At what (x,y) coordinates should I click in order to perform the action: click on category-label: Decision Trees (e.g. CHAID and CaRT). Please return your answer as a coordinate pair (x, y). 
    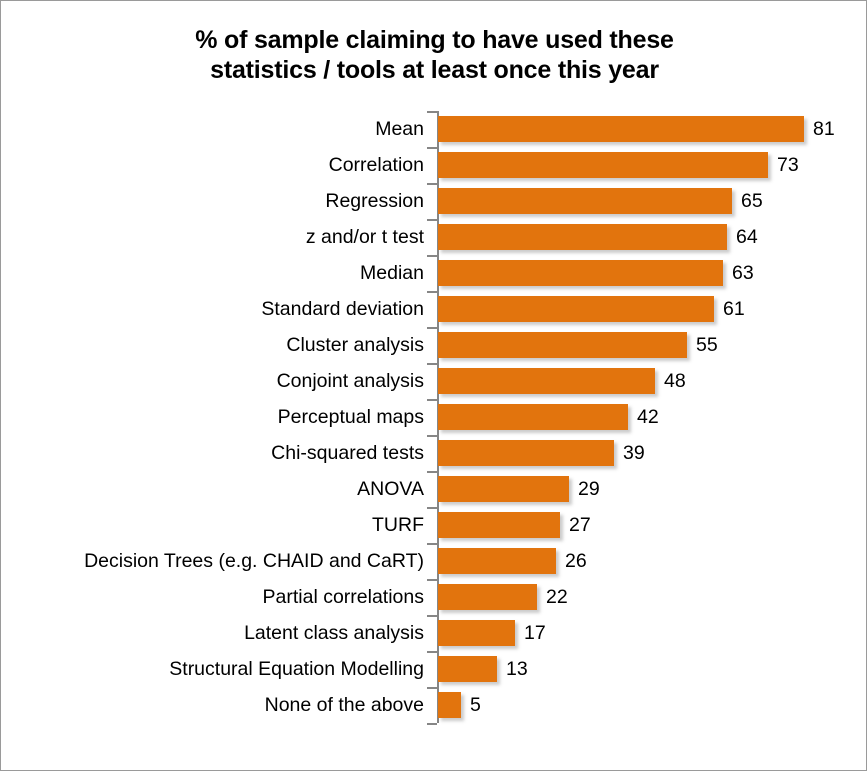
    Looking at the image, I should click on (254, 561).